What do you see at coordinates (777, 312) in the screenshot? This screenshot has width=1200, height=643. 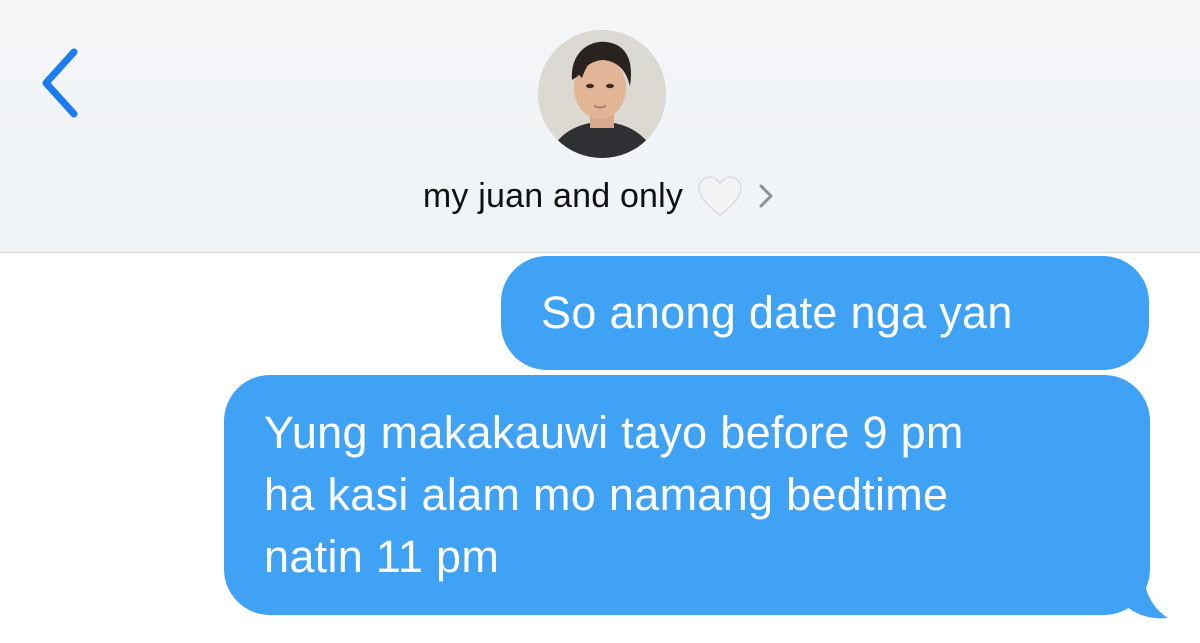 I see `message-text: So anong date nga yan` at bounding box center [777, 312].